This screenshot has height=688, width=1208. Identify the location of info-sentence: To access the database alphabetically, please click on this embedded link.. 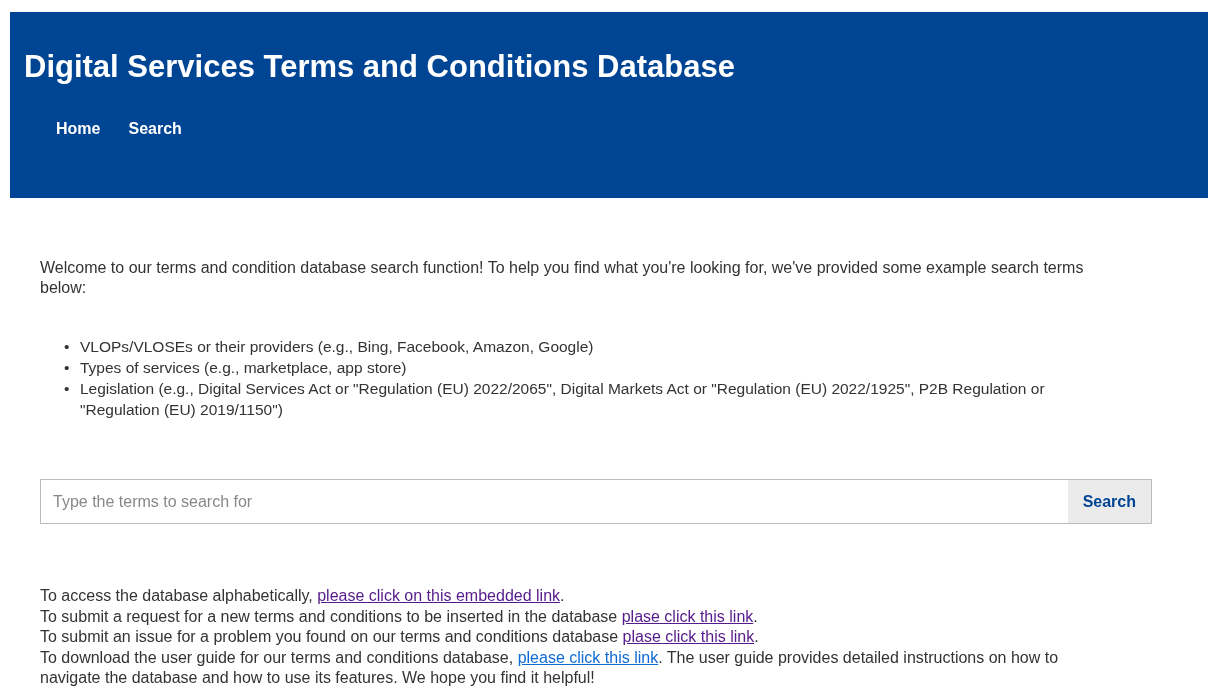
(303, 596).